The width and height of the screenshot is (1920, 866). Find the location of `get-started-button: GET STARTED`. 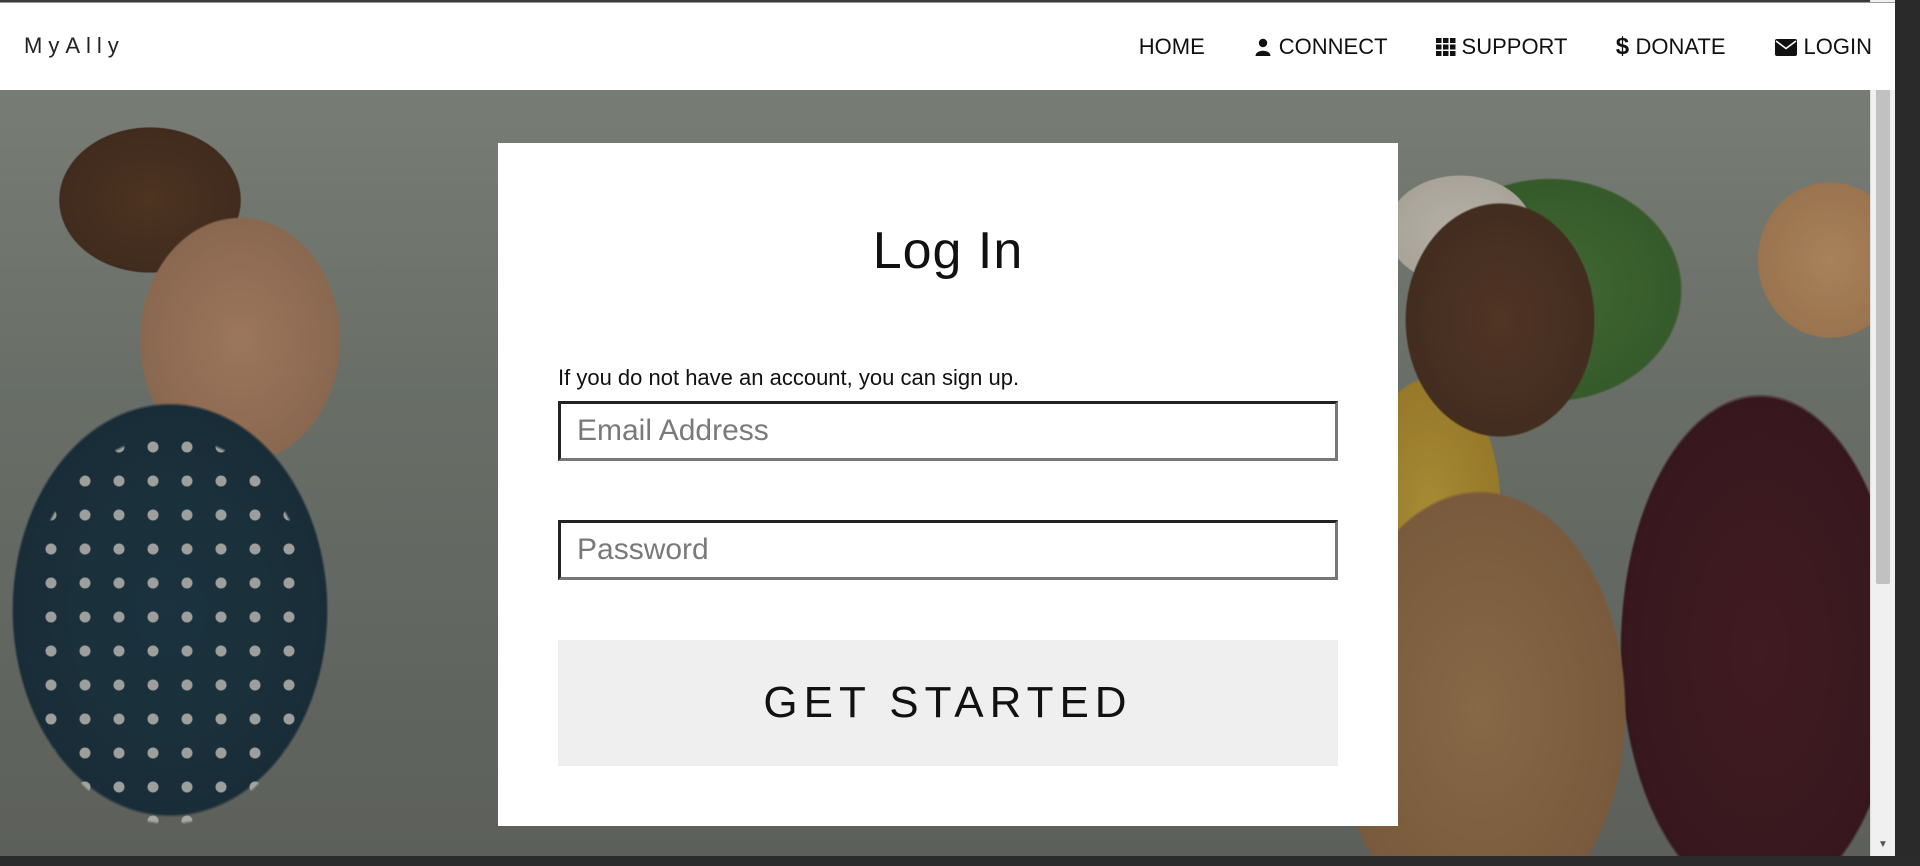

get-started-button: GET STARTED is located at coordinates (948, 703).